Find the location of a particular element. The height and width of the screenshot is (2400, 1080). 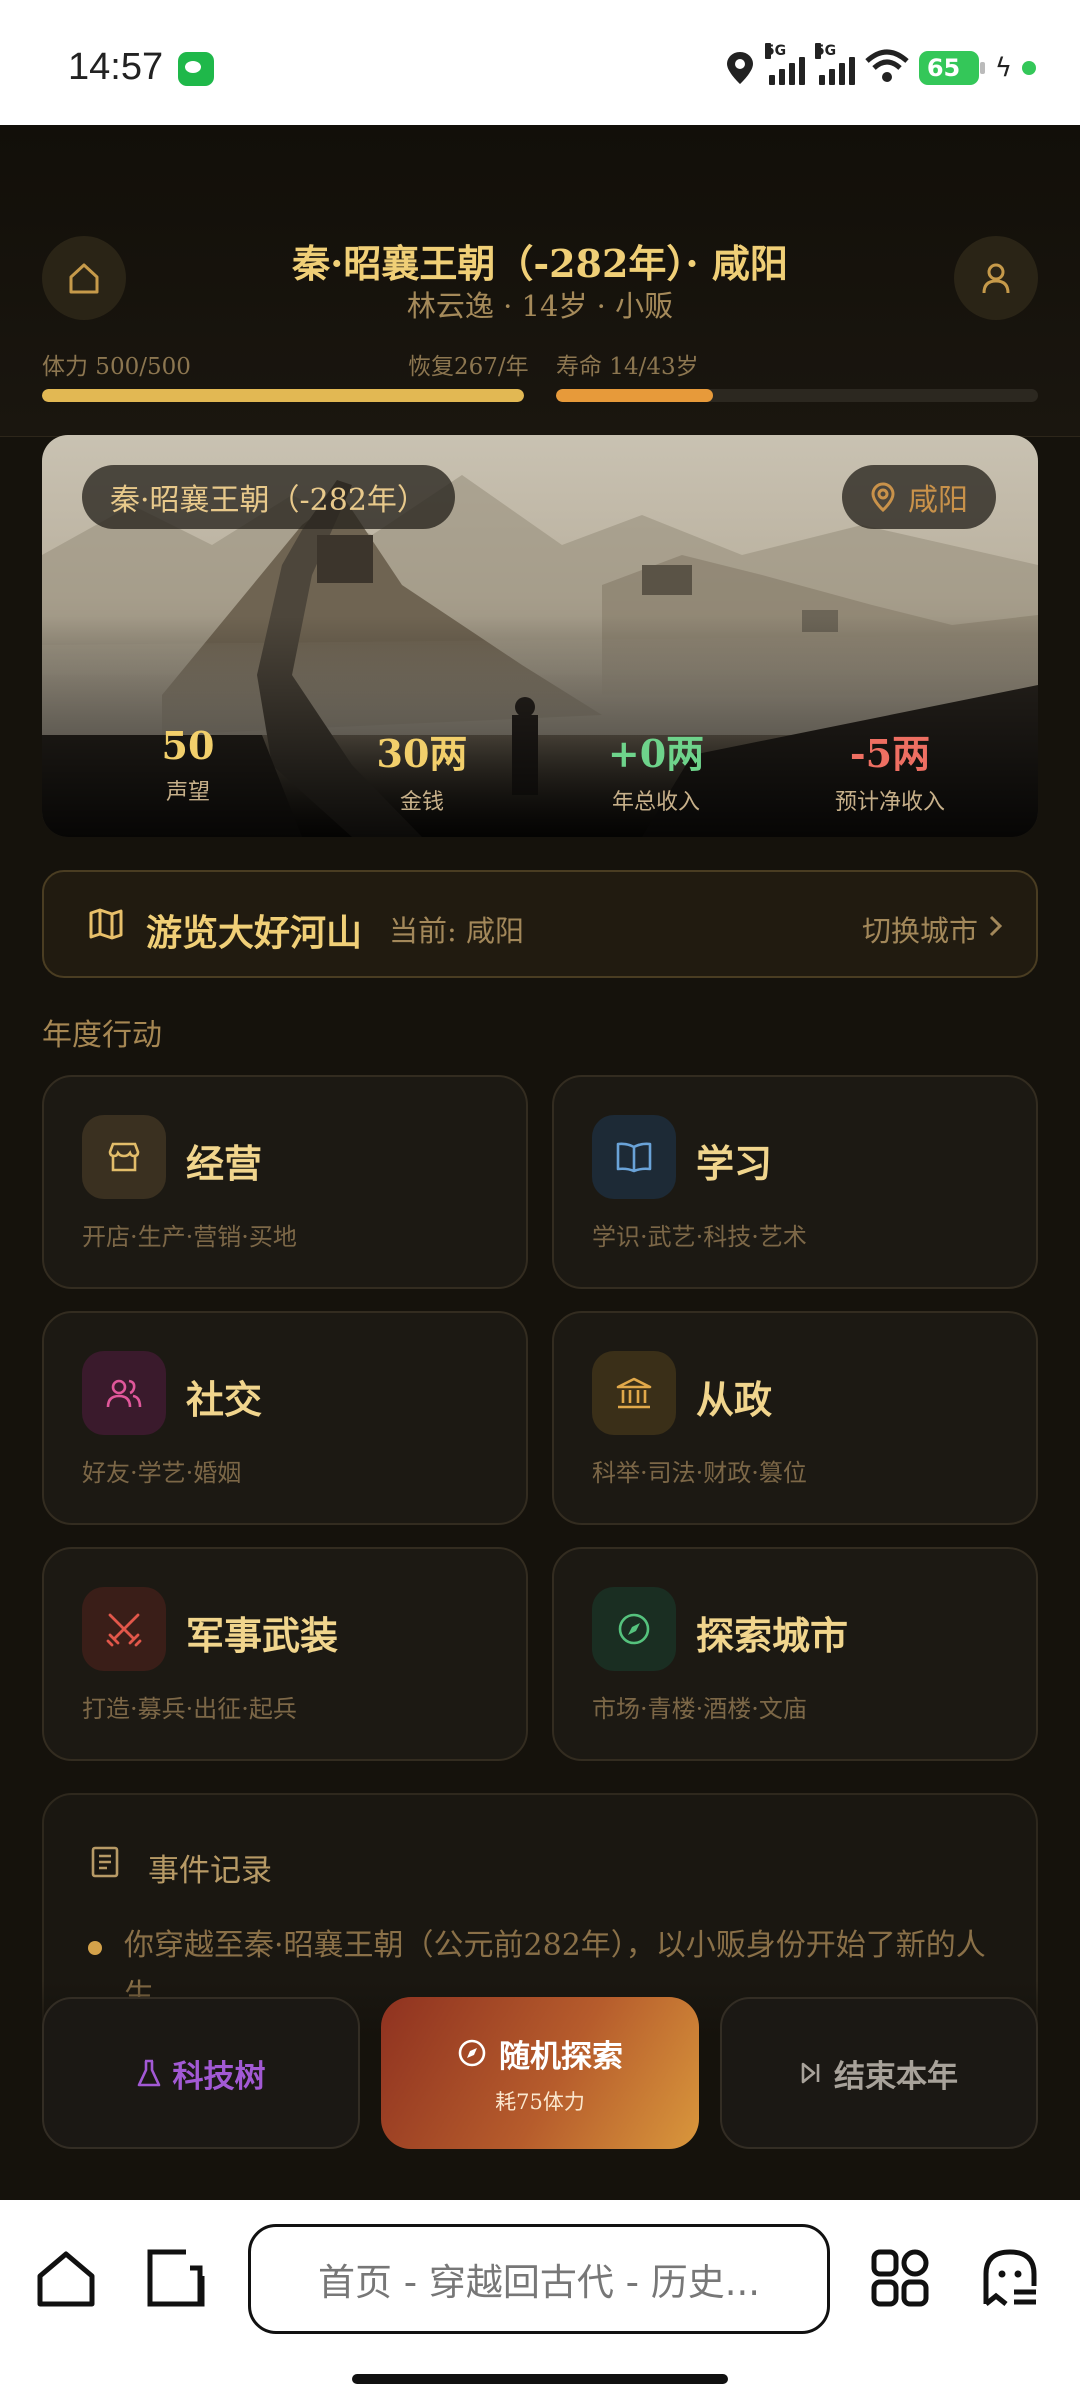

shop-icon is located at coordinates (124, 1157).